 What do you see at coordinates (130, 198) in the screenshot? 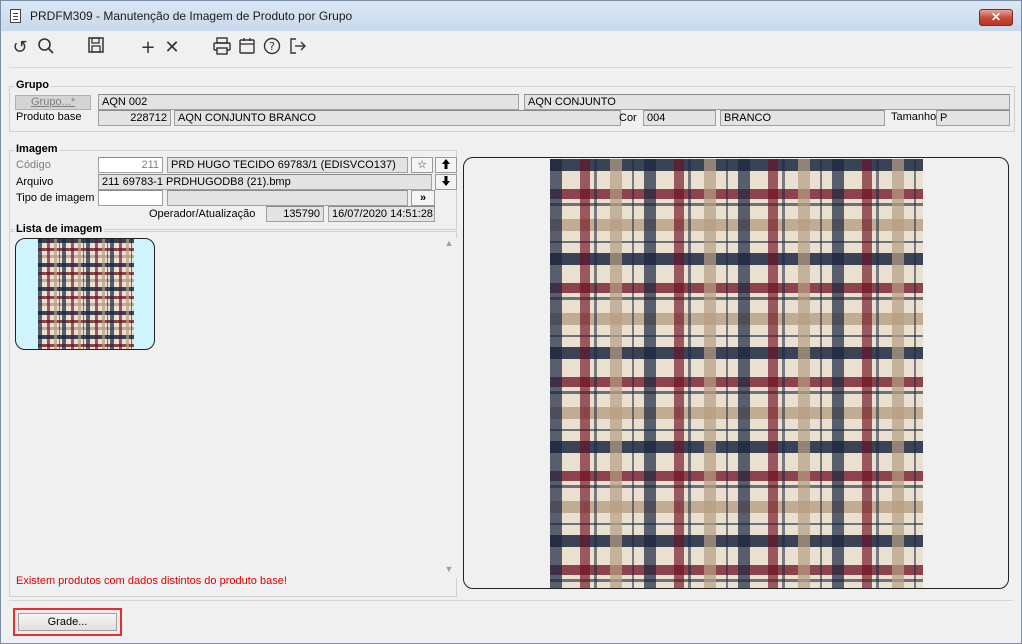
I see `tipo-imagem-field` at bounding box center [130, 198].